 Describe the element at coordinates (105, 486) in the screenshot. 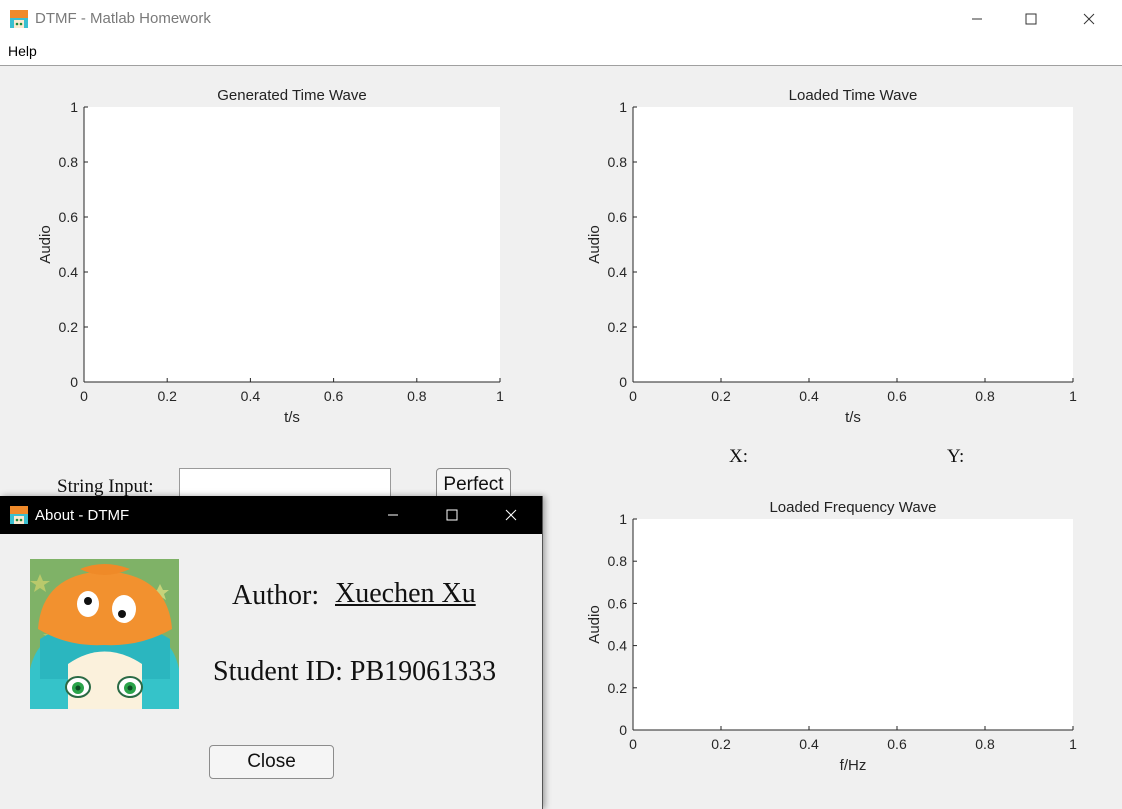

I see `string-input-label: String Input:` at that location.